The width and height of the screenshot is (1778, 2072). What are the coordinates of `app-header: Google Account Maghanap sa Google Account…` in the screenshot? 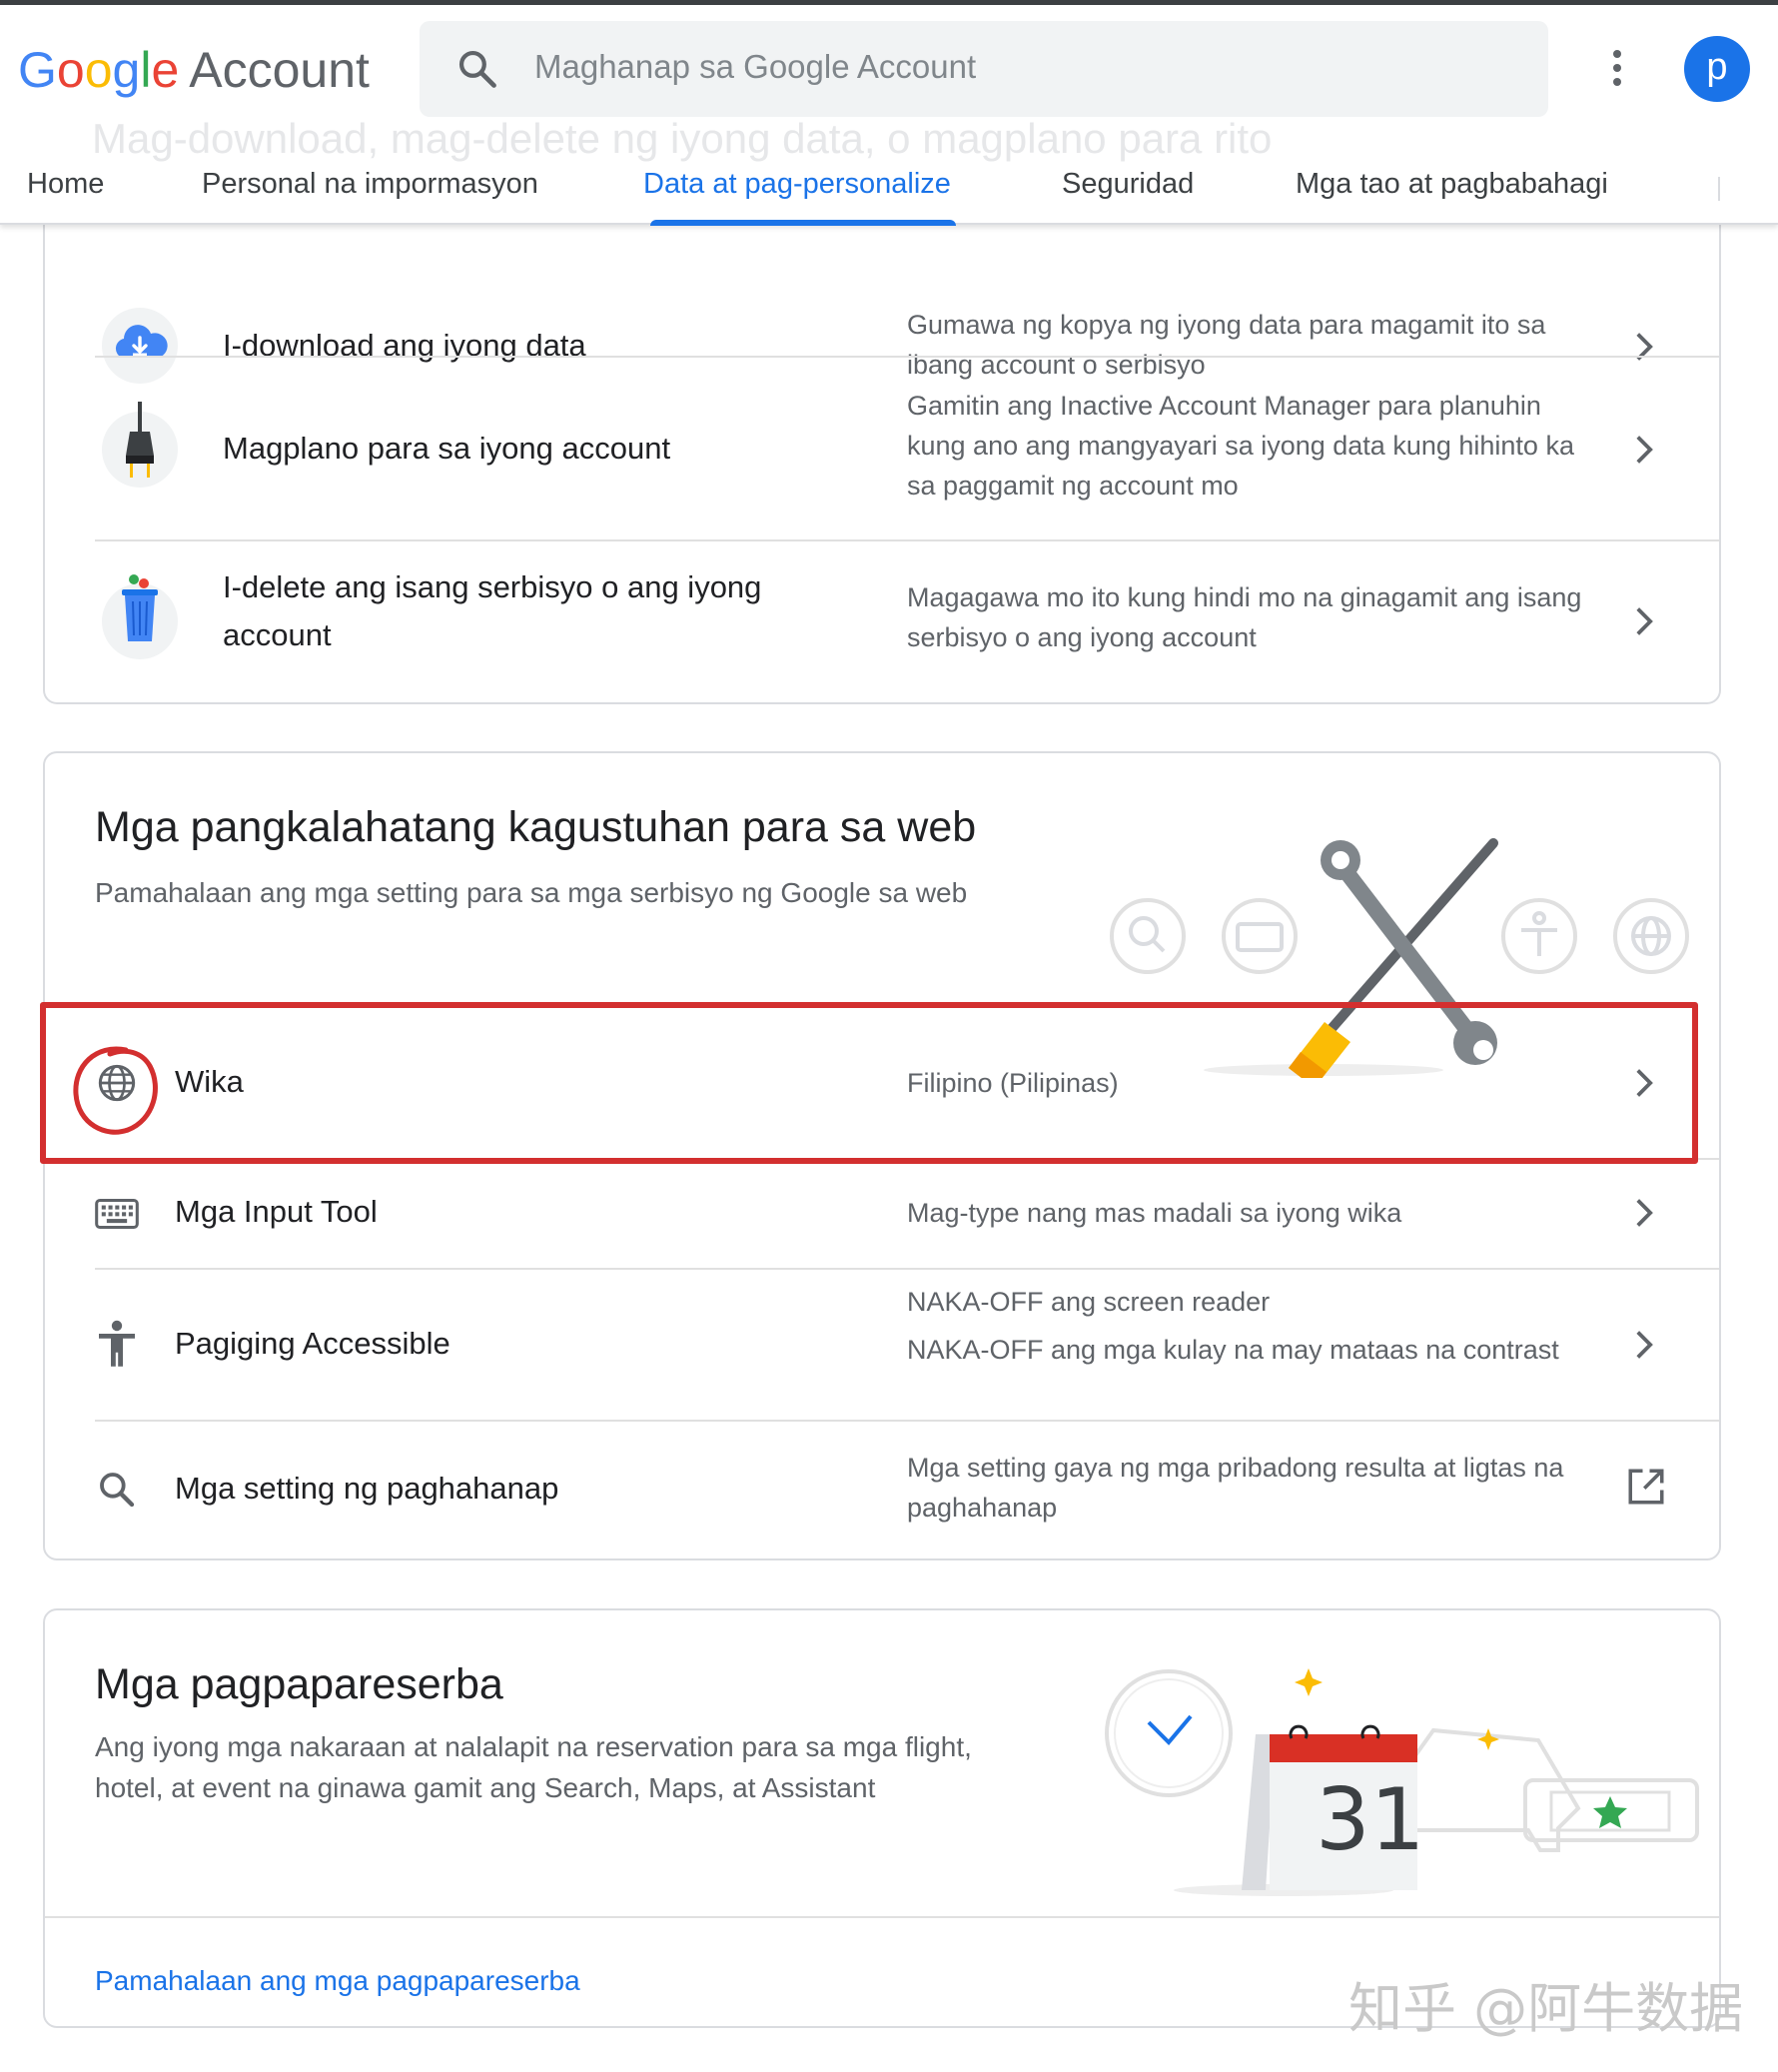 It's located at (889, 115).